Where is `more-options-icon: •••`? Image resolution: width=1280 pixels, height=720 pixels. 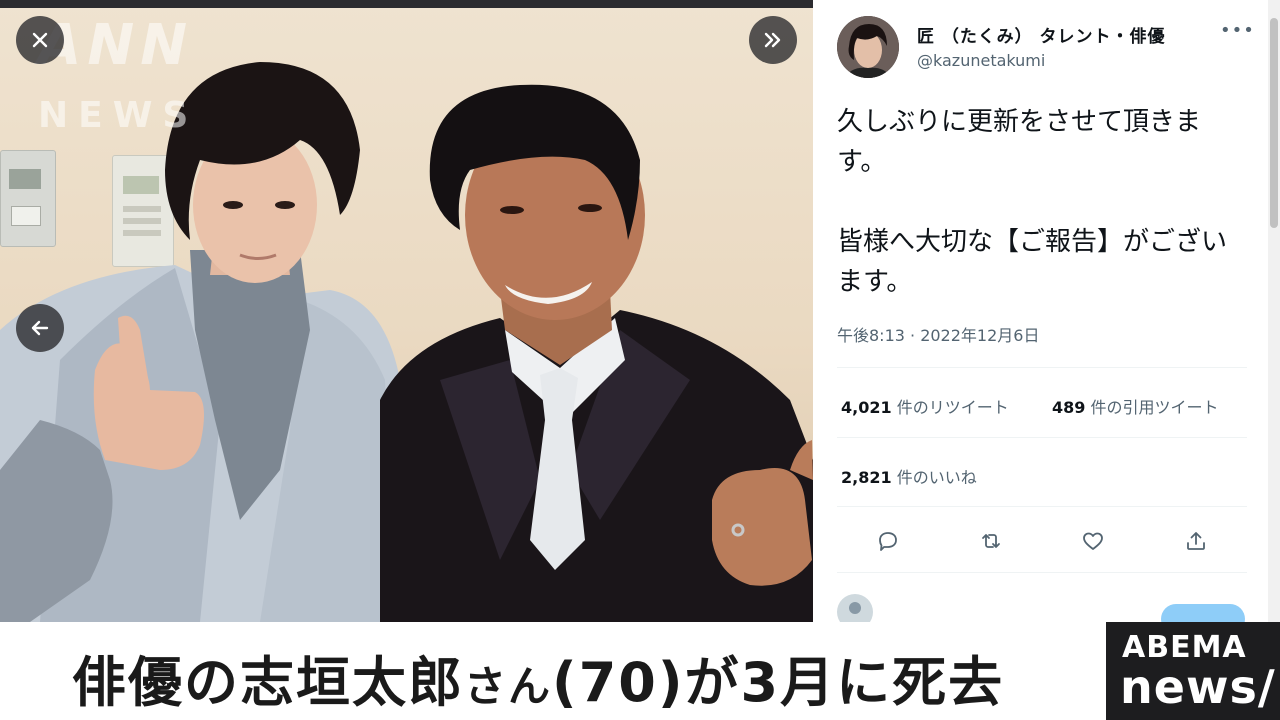 more-options-icon: ••• is located at coordinates (1237, 30).